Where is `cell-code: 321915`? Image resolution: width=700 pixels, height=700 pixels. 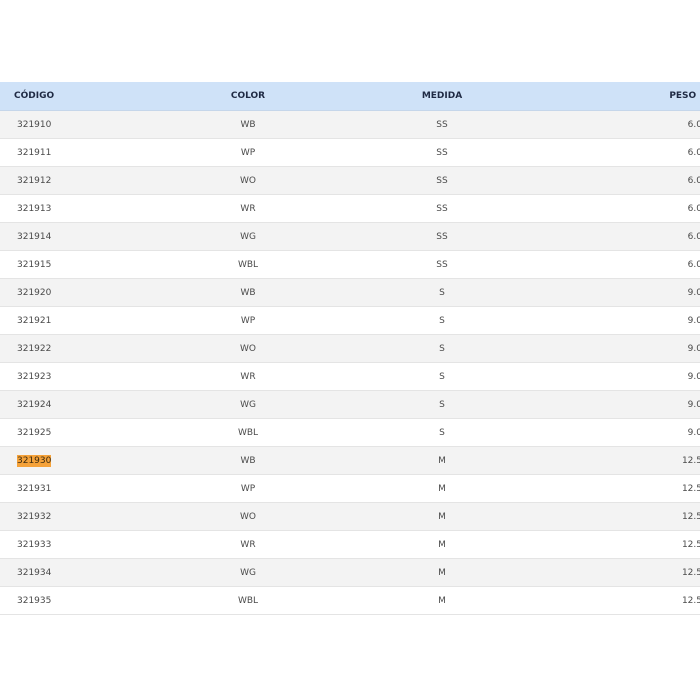
cell-code: 321915 is located at coordinates (77, 264).